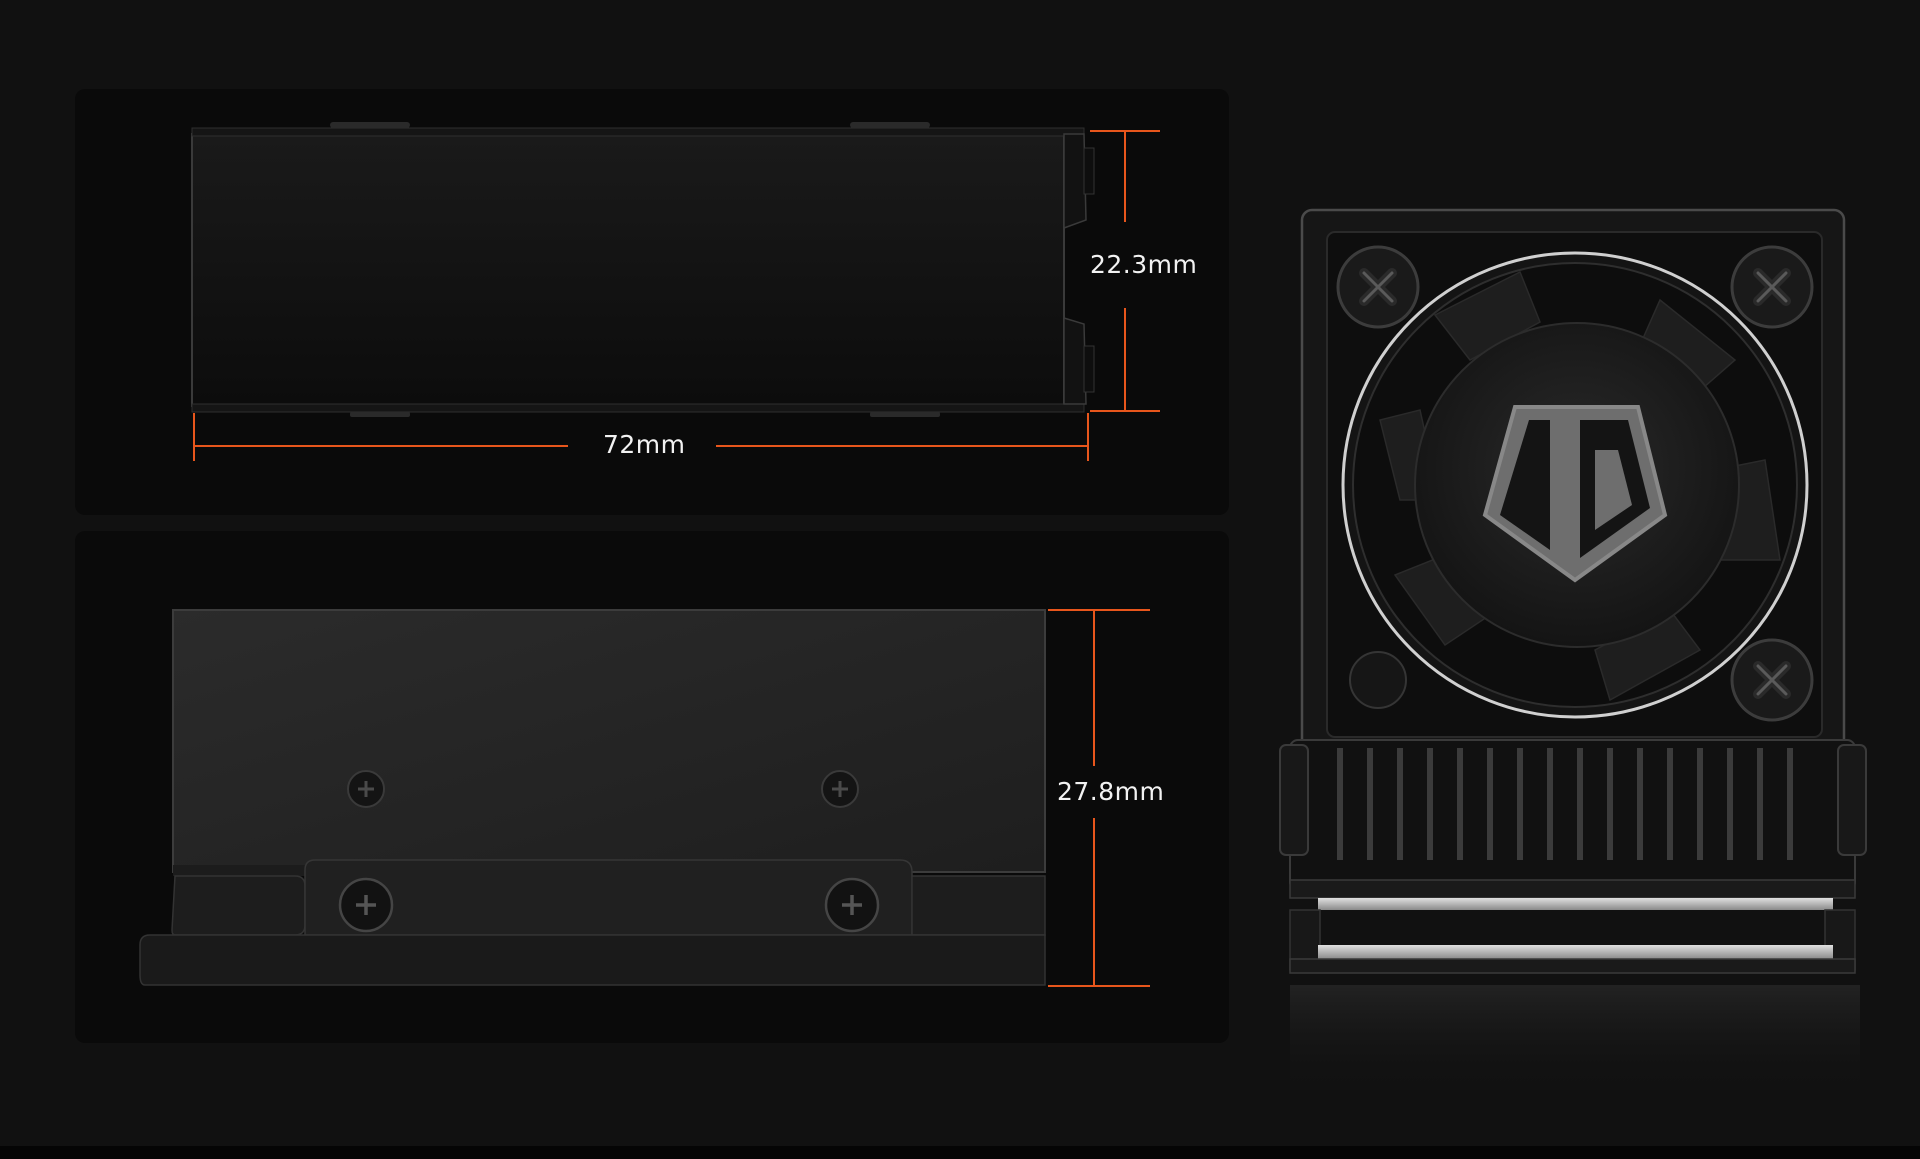 The width and height of the screenshot is (1920, 1159). What do you see at coordinates (643, 269) in the screenshot?
I see `top-view-cooler` at bounding box center [643, 269].